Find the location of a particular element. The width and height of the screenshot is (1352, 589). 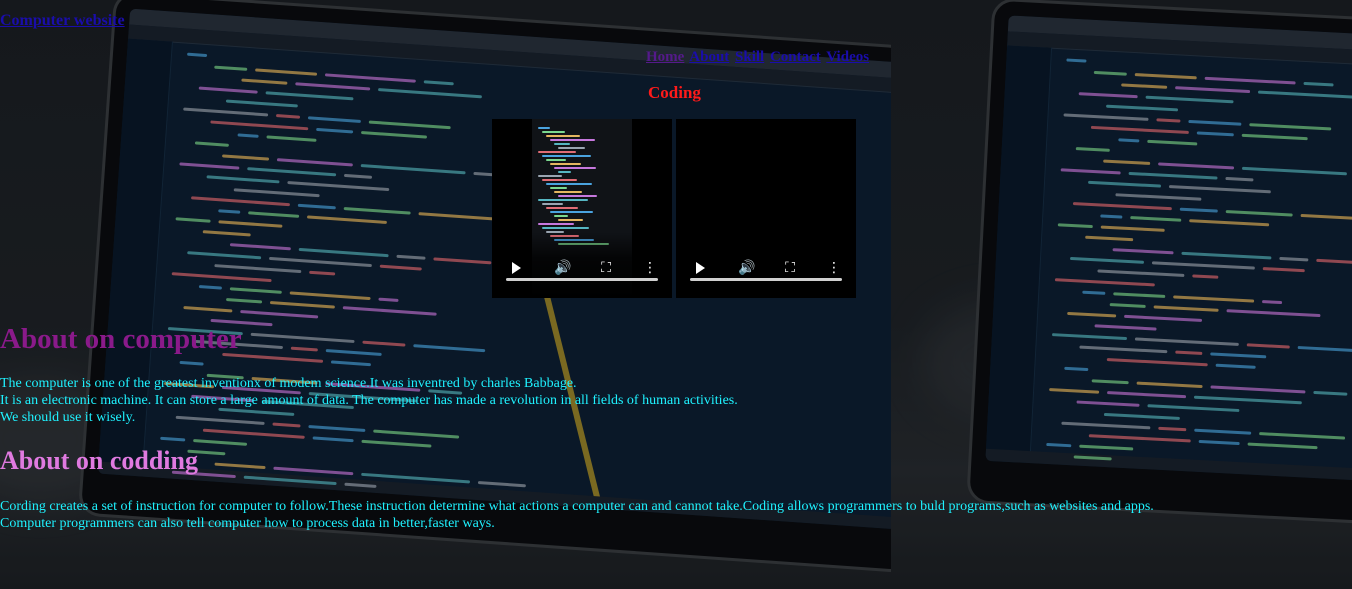

paragraph-line: We should use it wisely. is located at coordinates (68, 417).